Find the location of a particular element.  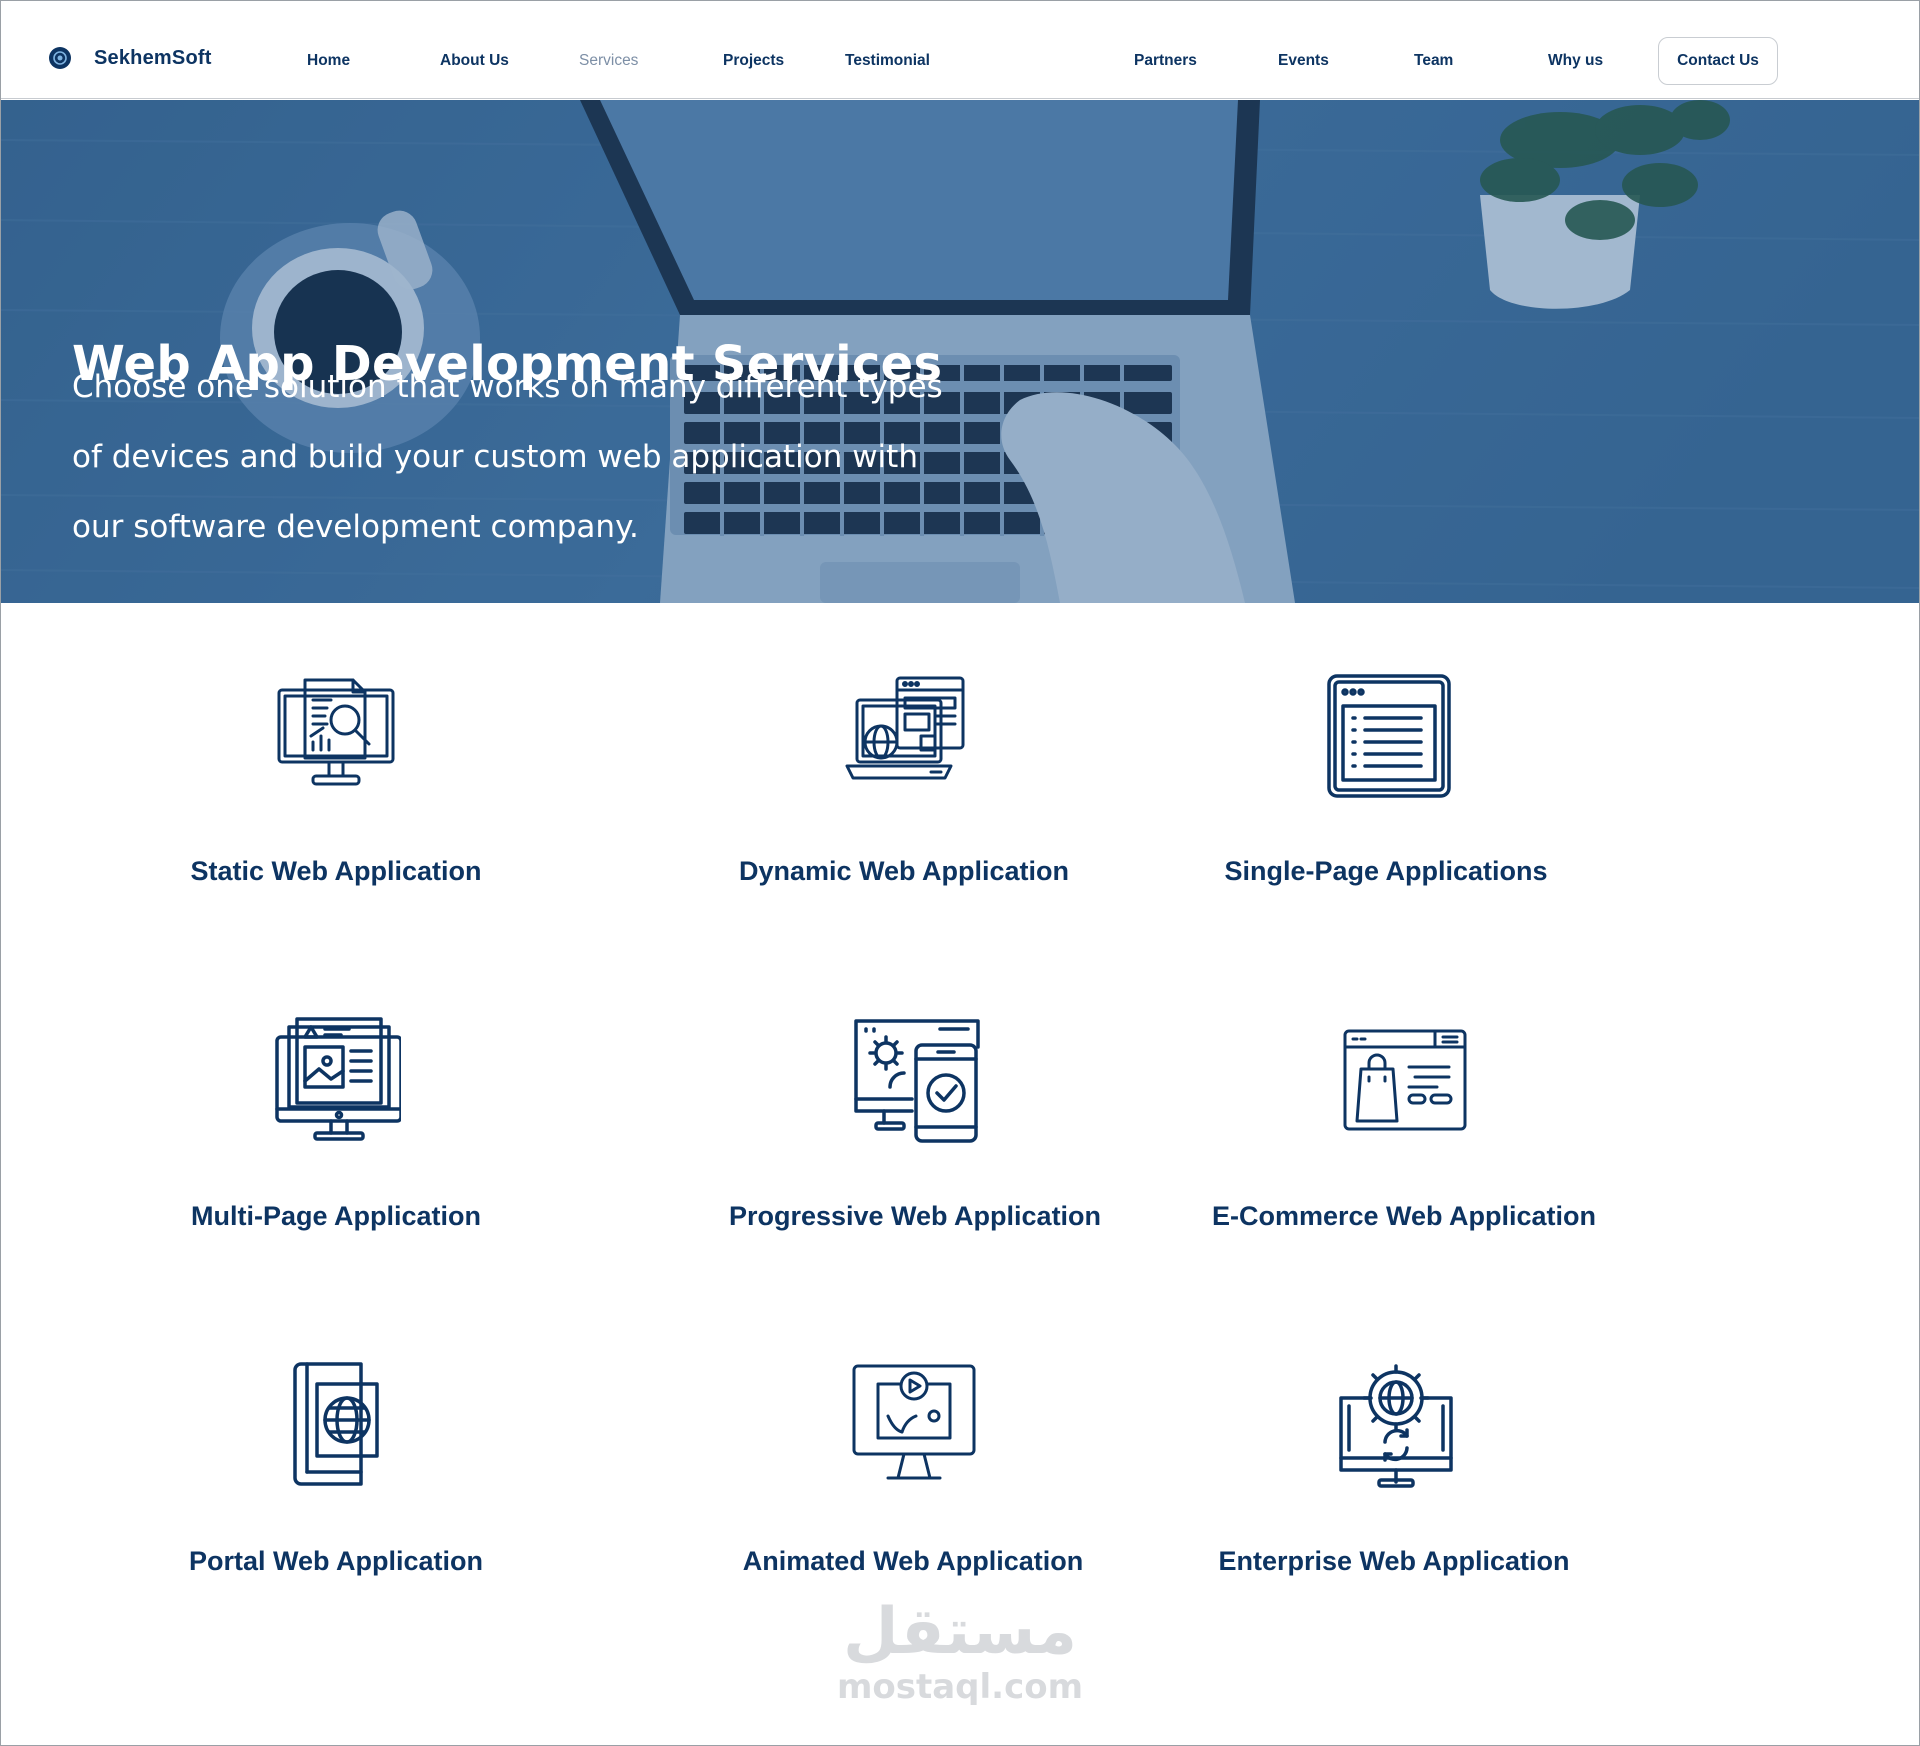

service-label: Dynamic Web Application is located at coordinates (904, 871).